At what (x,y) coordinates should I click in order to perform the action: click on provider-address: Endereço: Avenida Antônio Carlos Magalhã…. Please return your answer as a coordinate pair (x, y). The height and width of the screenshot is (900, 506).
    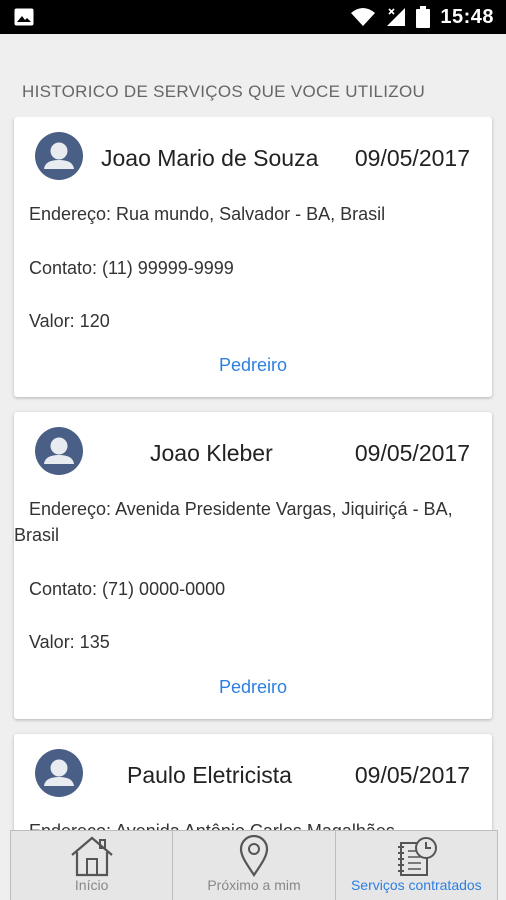
    Looking at the image, I should click on (253, 824).